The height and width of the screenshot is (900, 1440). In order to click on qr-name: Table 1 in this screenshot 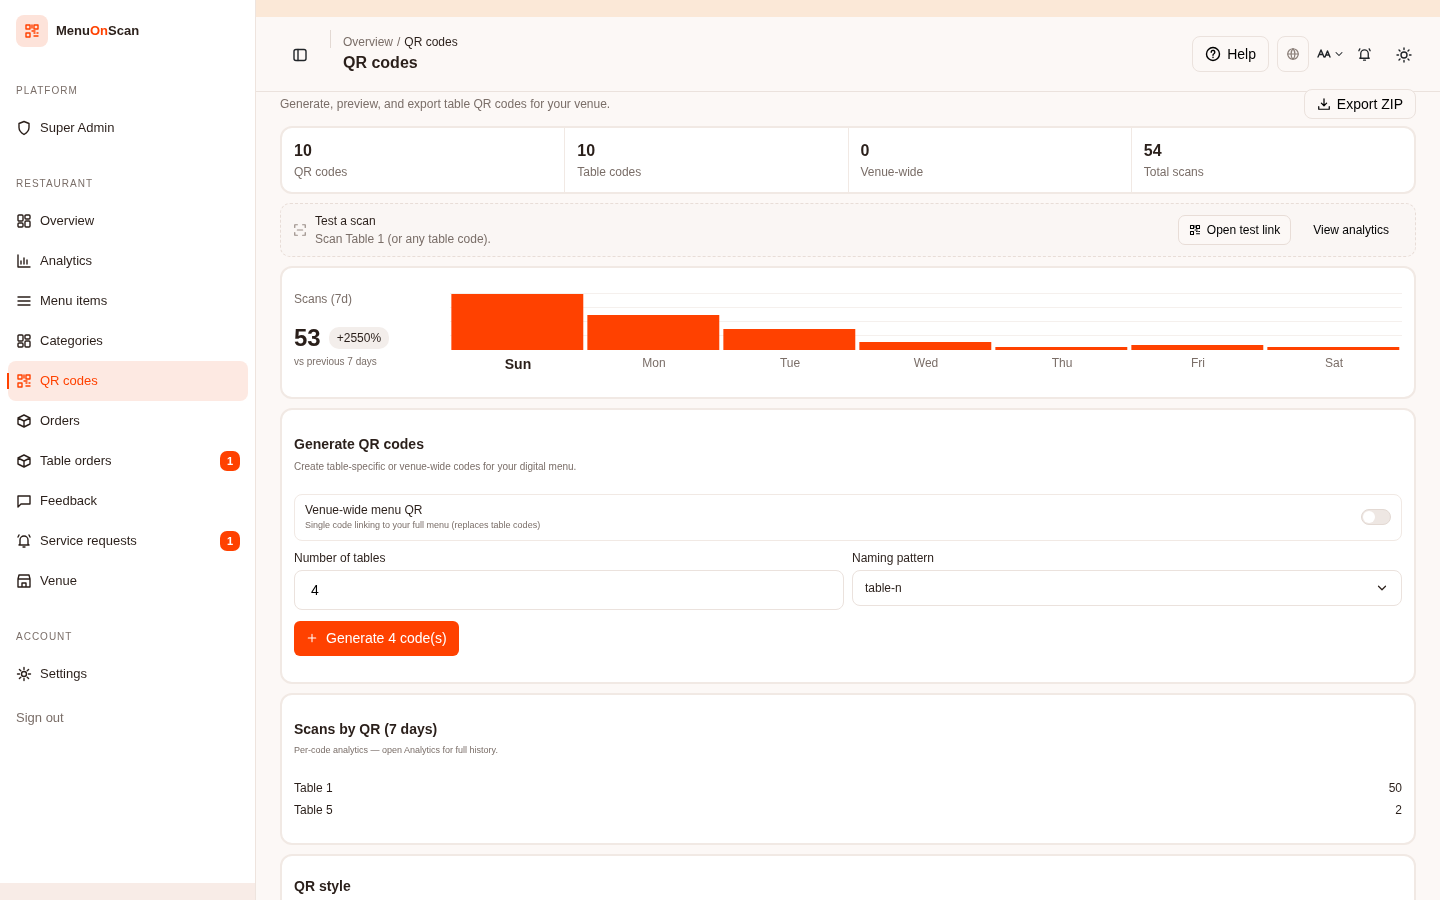, I will do `click(313, 788)`.